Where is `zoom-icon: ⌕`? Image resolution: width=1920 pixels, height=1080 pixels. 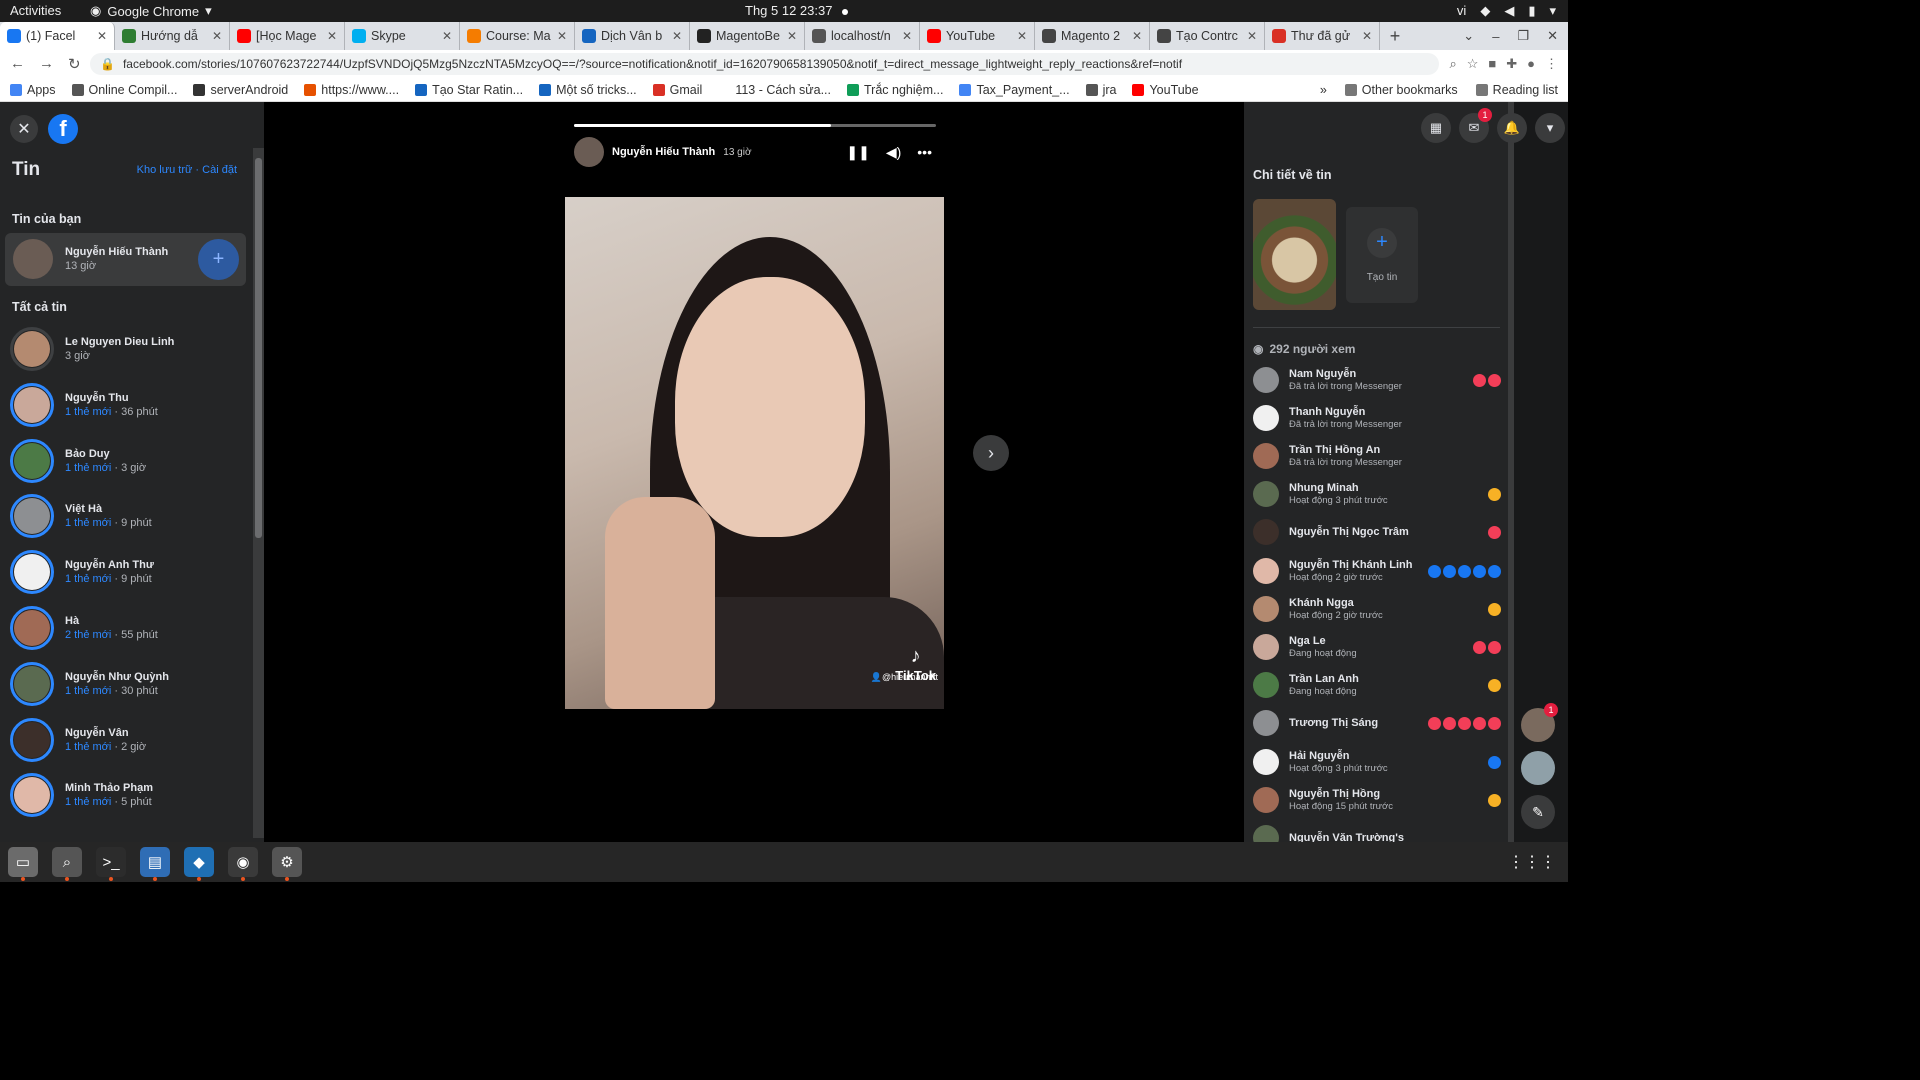
zoom-icon: ⌕ is located at coordinates (1452, 64).